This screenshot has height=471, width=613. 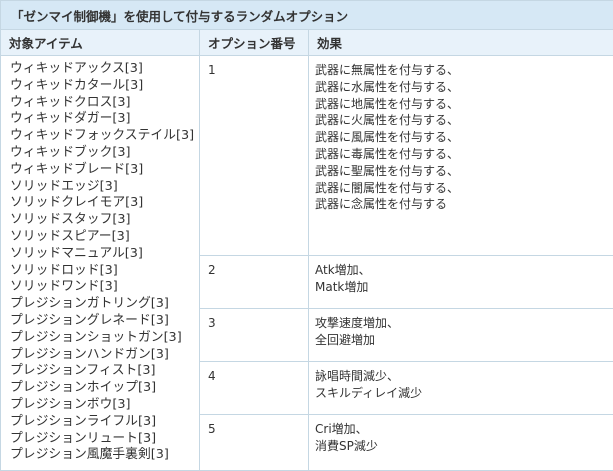 What do you see at coordinates (254, 282) in the screenshot?
I see `option-number-2: 2` at bounding box center [254, 282].